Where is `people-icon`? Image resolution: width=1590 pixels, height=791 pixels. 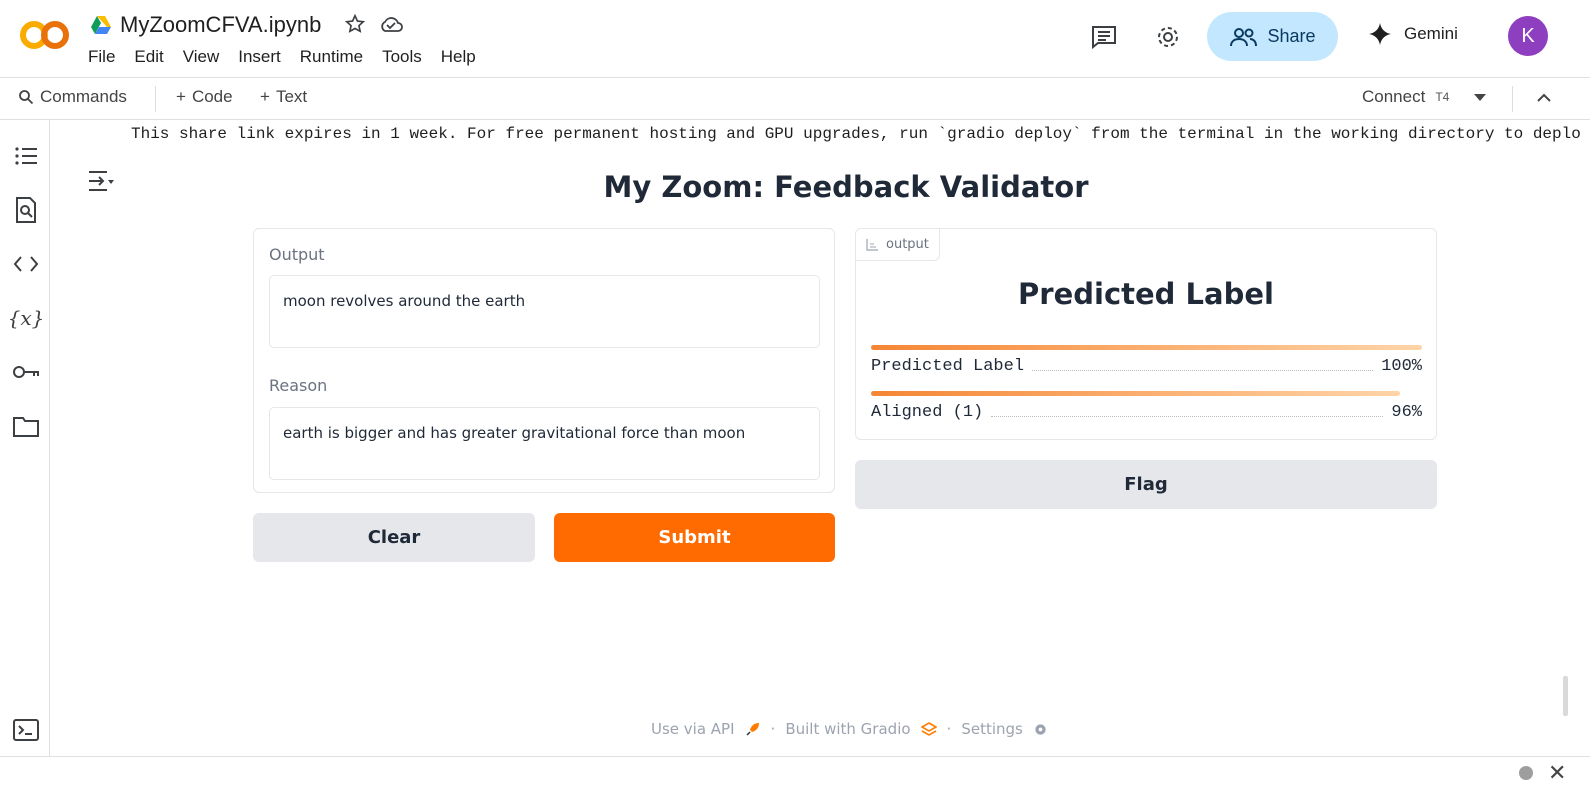
people-icon is located at coordinates (1244, 36).